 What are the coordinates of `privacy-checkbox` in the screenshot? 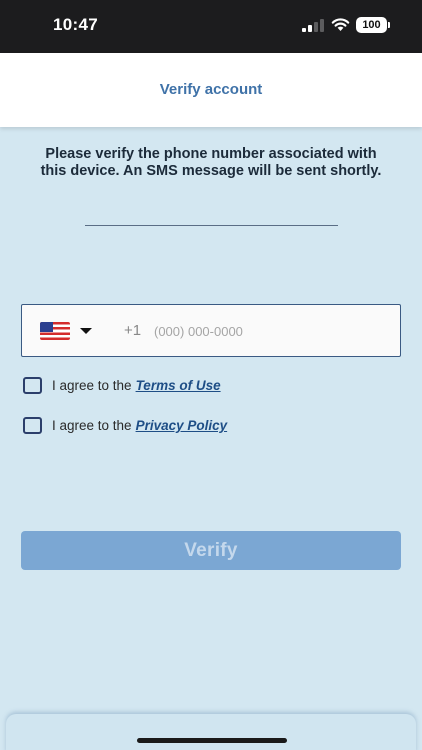 It's located at (32, 425).